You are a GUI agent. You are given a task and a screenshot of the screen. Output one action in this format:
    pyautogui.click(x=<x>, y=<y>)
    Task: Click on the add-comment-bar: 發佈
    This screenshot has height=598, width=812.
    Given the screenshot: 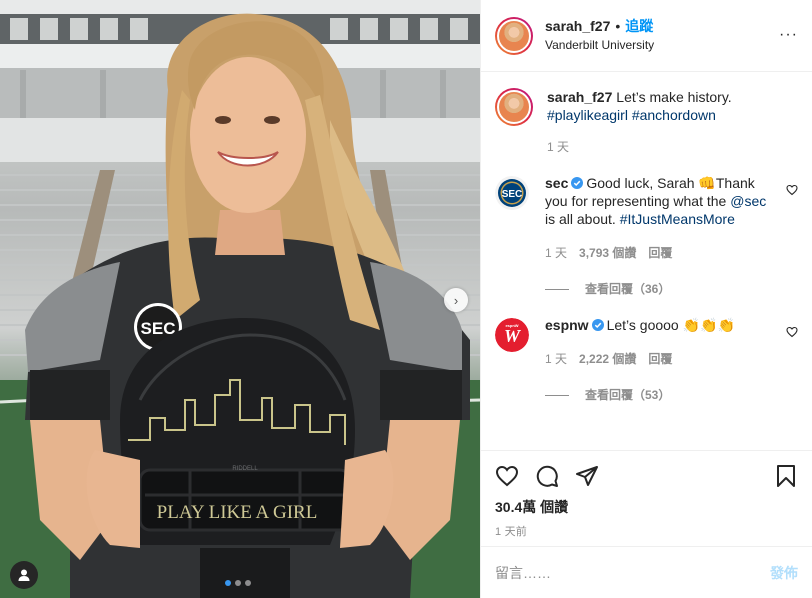 What is the action you would take?
    pyautogui.click(x=646, y=572)
    